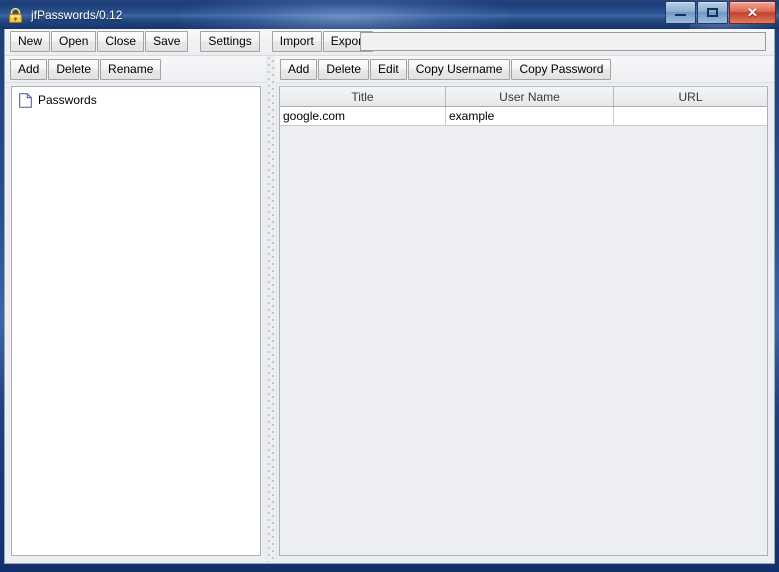 This screenshot has width=779, height=572. What do you see at coordinates (363, 97) in the screenshot?
I see `column-header-title: Title` at bounding box center [363, 97].